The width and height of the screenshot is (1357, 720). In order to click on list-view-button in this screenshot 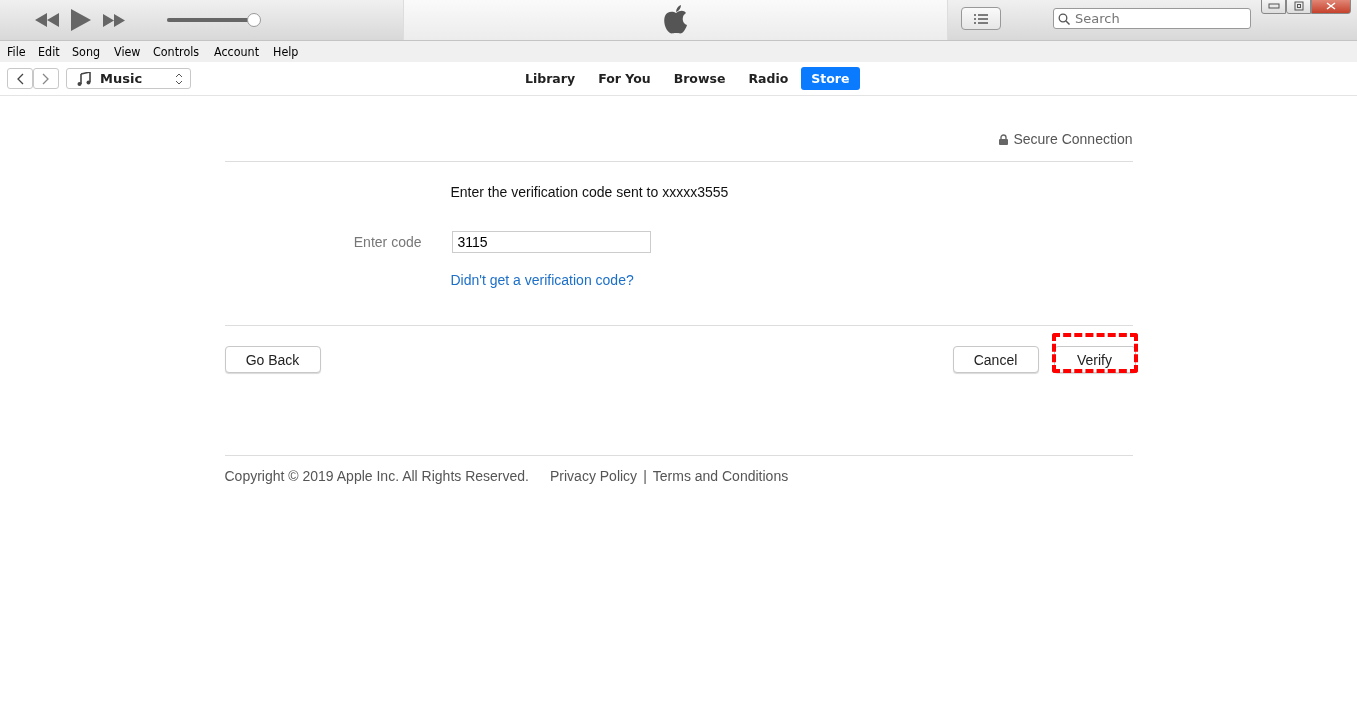, I will do `click(981, 18)`.